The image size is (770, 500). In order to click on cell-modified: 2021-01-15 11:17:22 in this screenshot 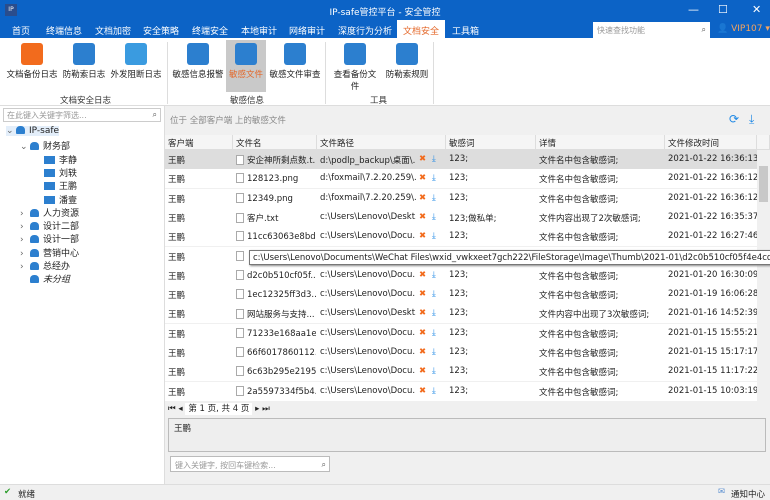, I will do `click(713, 371)`.